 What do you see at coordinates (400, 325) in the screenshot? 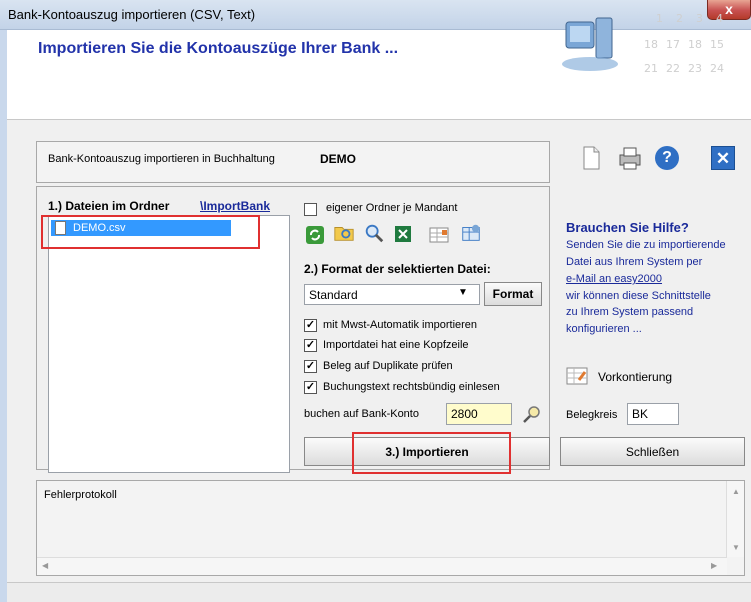
I see `mwst-label: mit Mwst-Automatik importieren` at bounding box center [400, 325].